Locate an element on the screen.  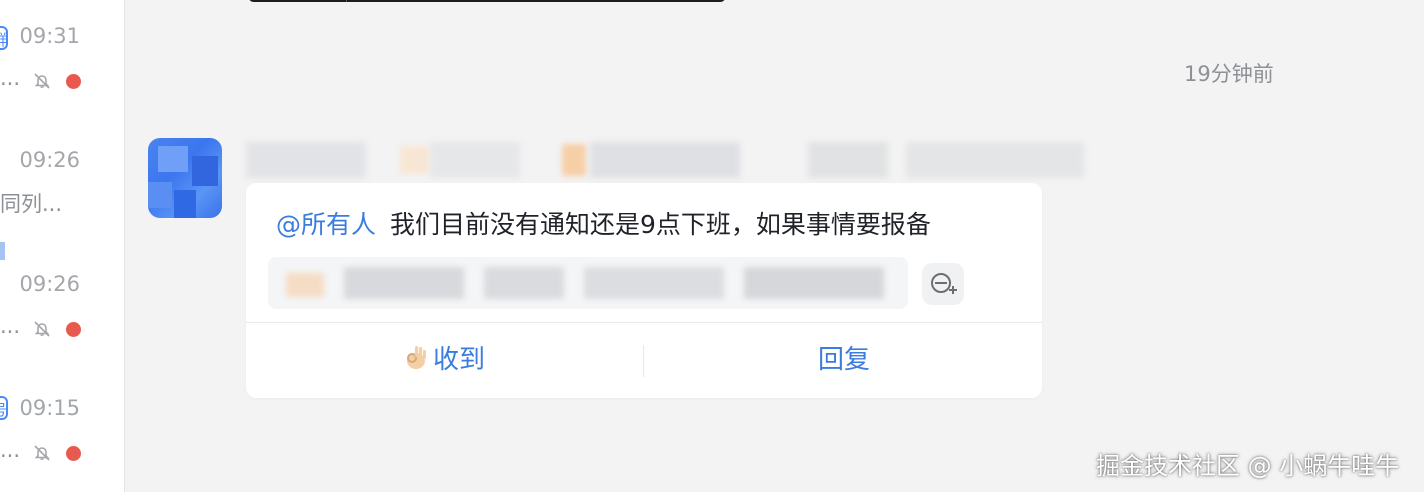
received-button: 收到 is located at coordinates (444, 360).